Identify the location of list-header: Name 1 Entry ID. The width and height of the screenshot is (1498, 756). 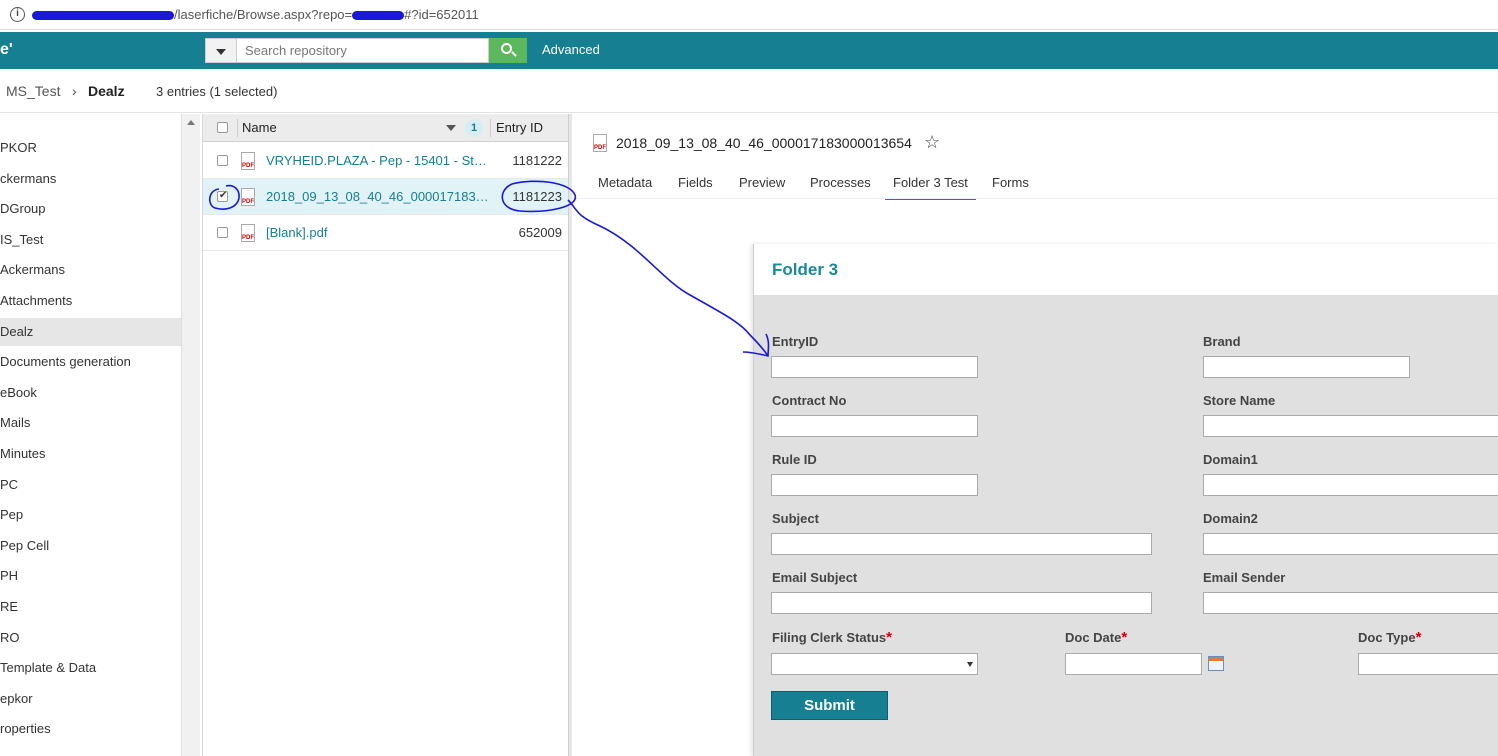
(386, 128).